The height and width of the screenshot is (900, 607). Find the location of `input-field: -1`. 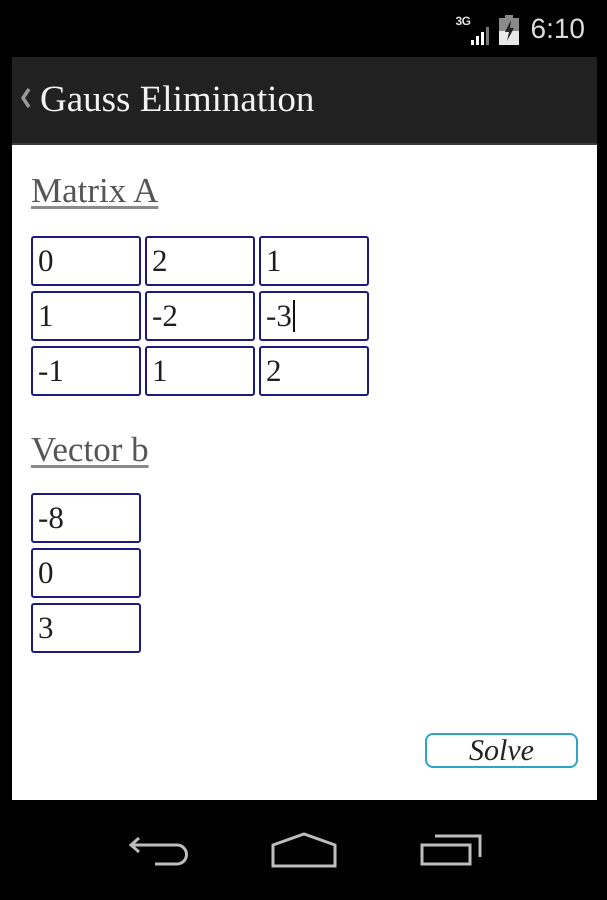

input-field: -1 is located at coordinates (86, 371).